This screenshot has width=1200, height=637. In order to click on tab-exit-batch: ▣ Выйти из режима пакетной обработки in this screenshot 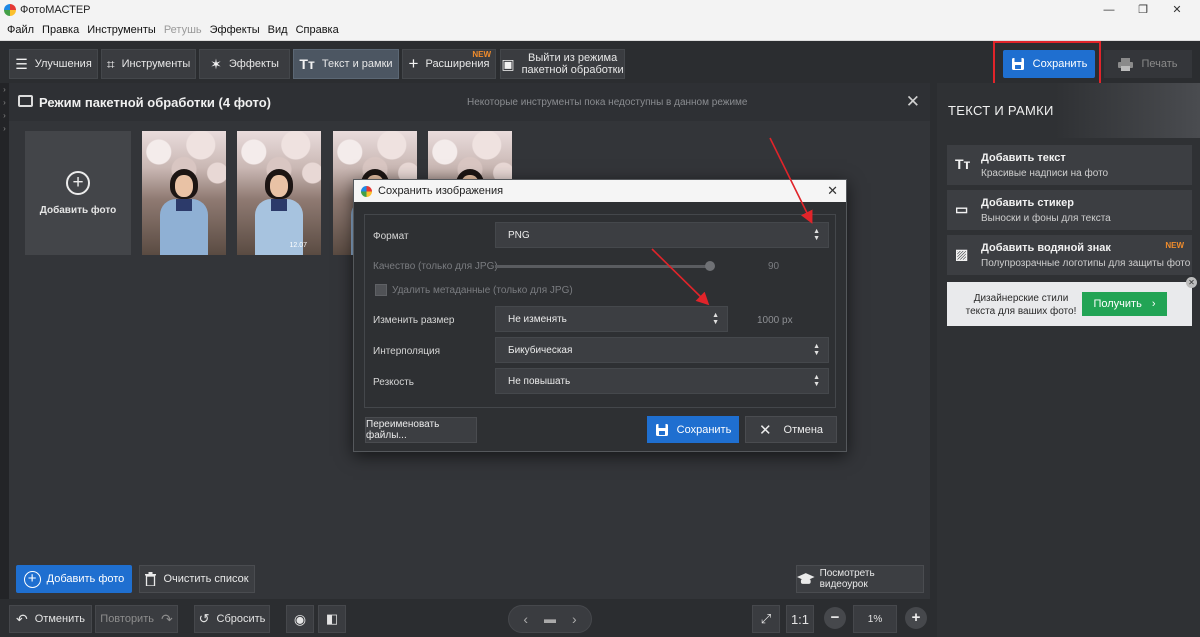, I will do `click(562, 64)`.